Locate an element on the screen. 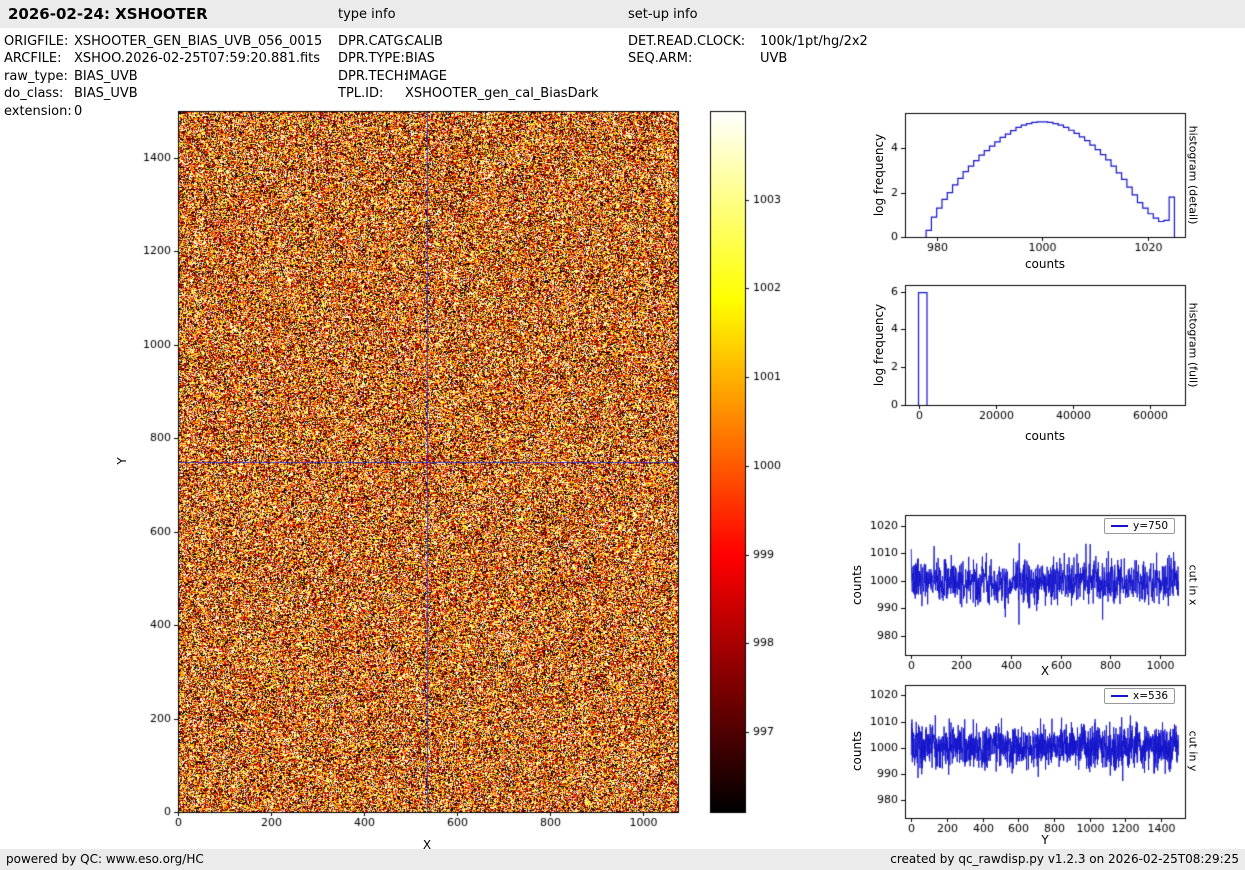 The image size is (1245, 870). page-title: 2026-02-24: XSHOOTER is located at coordinates (108, 14).